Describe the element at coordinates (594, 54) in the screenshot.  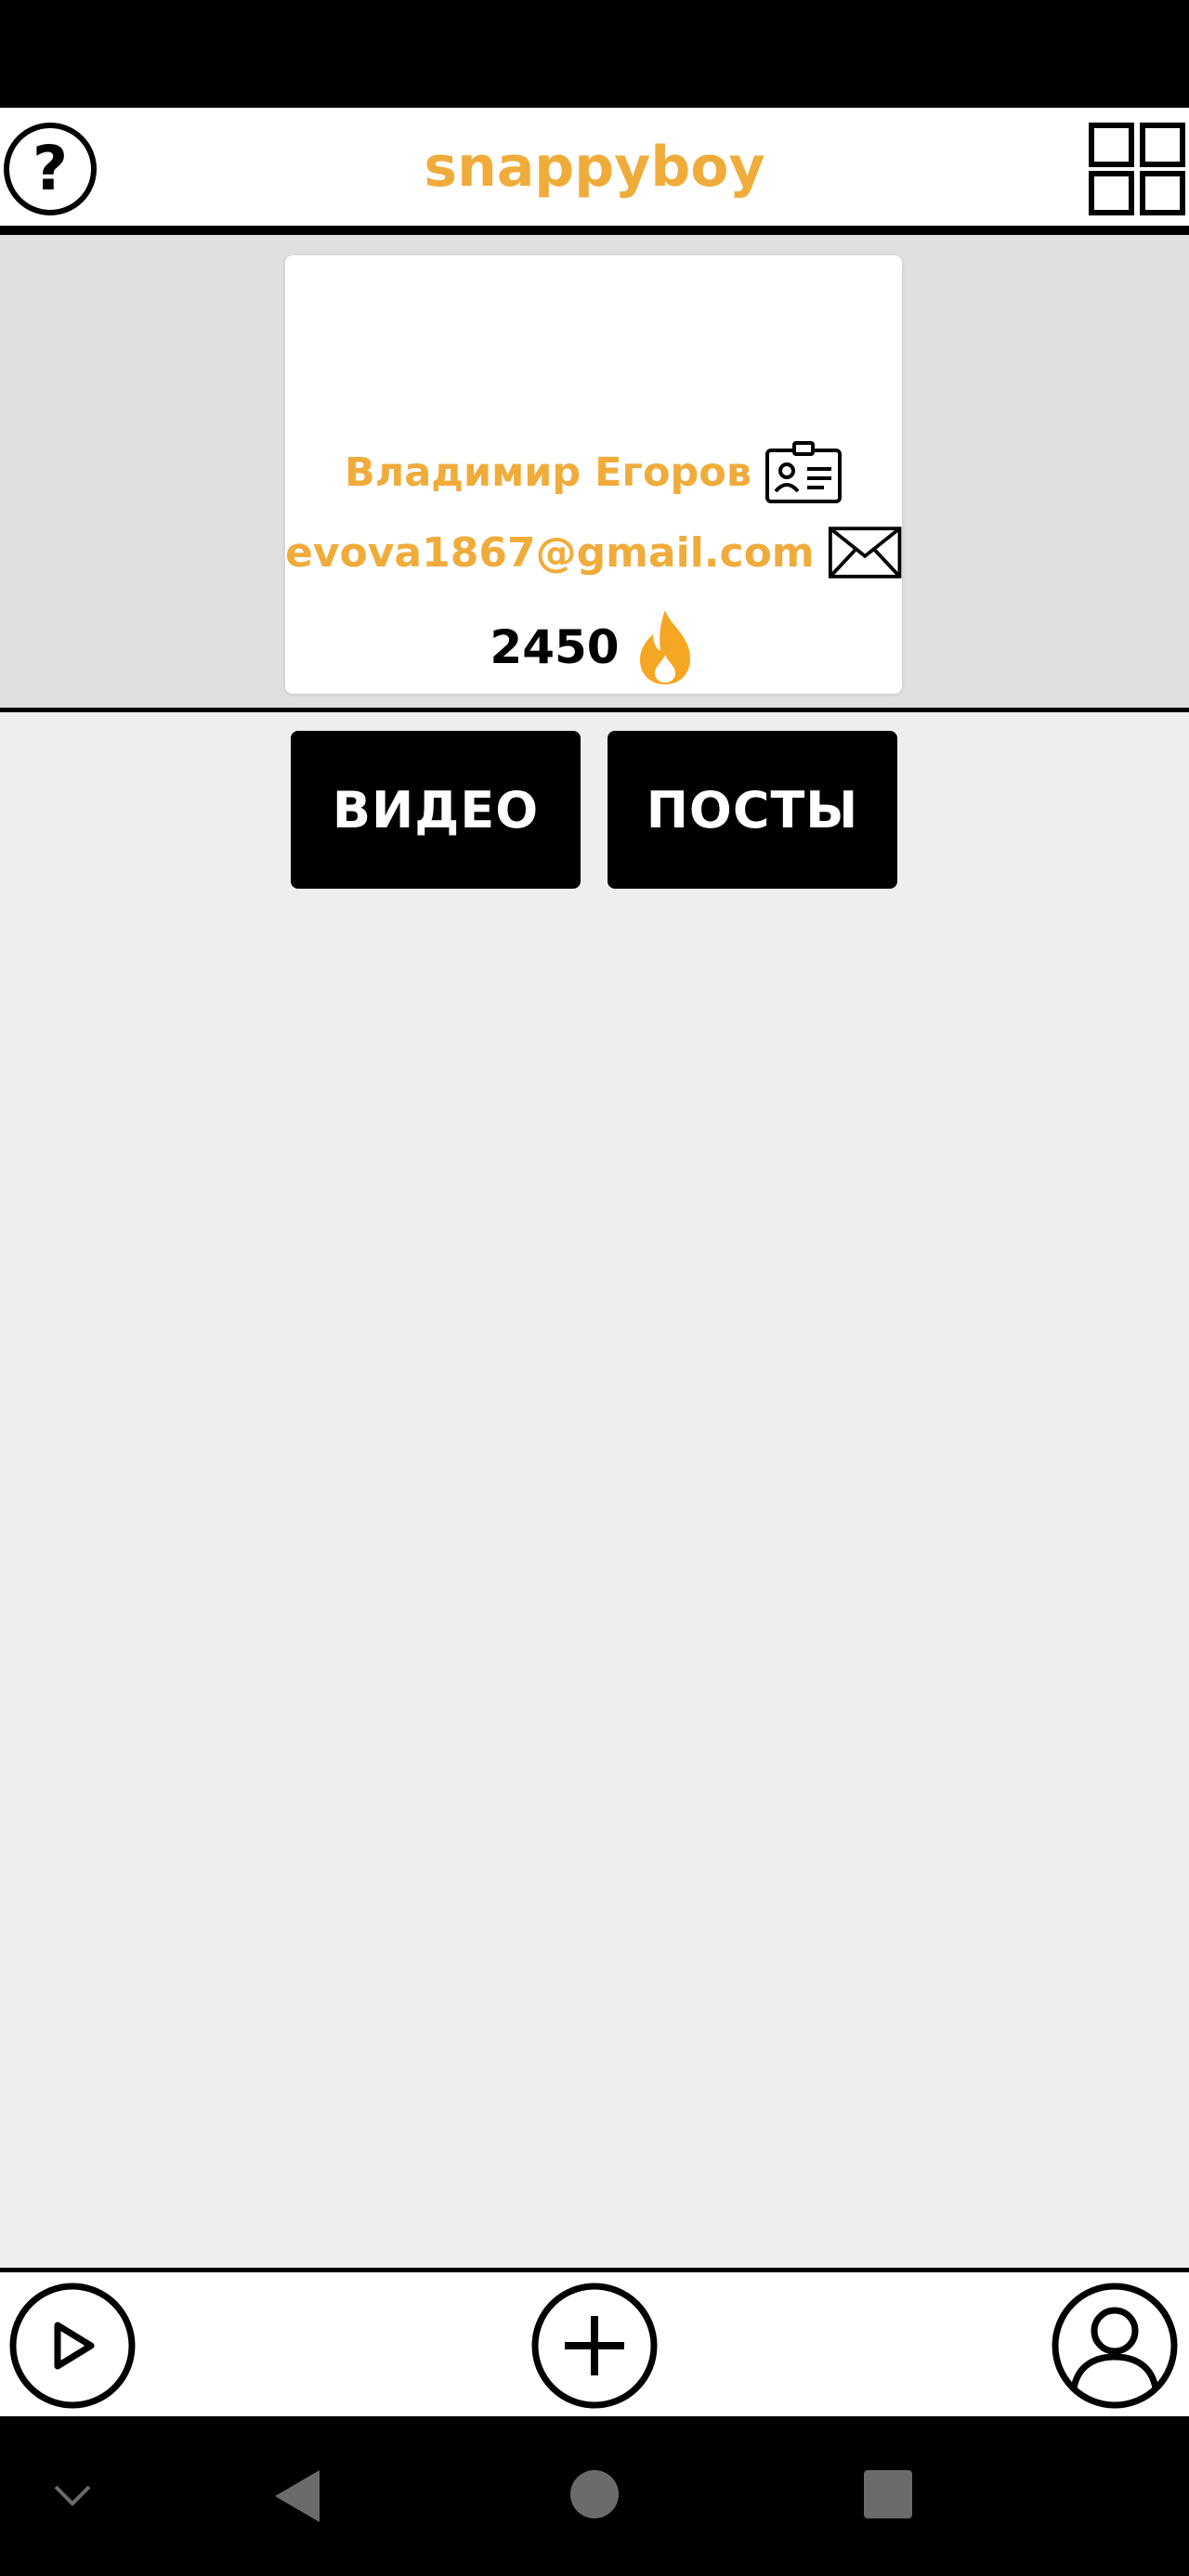
I see `status-bar` at that location.